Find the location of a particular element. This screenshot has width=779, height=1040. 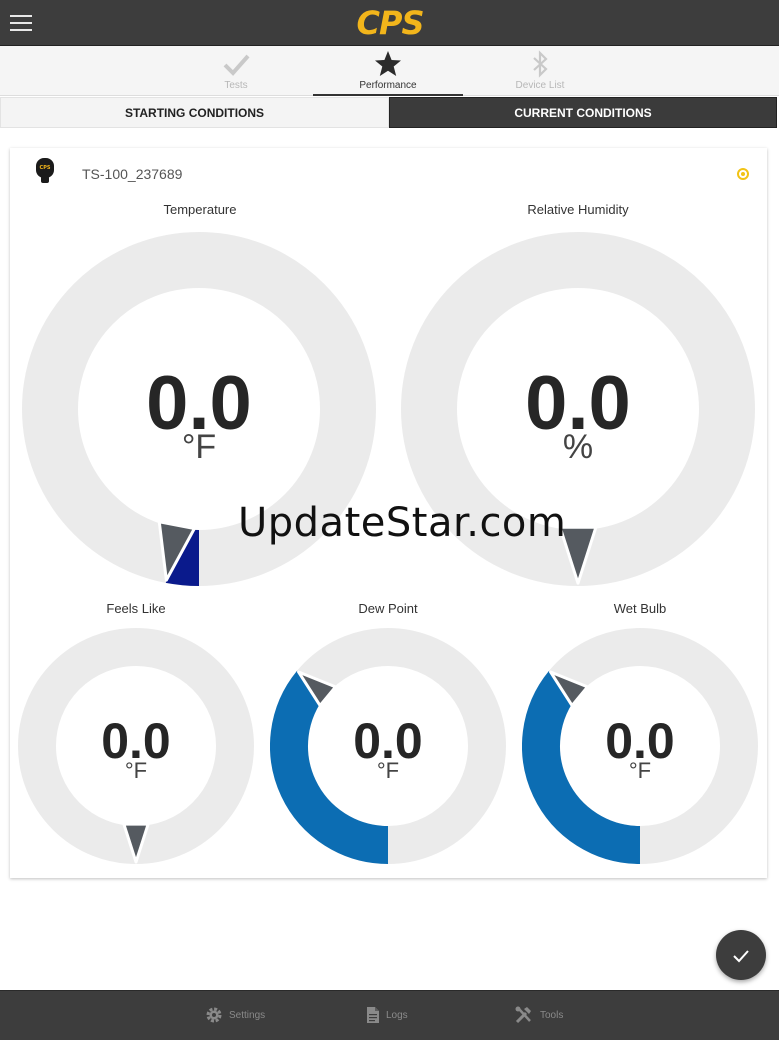

settings-tab: Settings is located at coordinates (235, 1015).